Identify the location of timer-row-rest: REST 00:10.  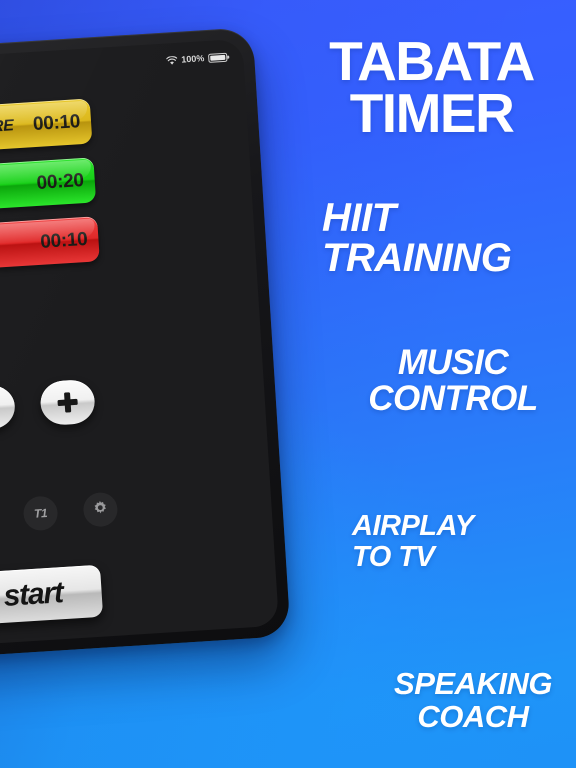
(50, 244).